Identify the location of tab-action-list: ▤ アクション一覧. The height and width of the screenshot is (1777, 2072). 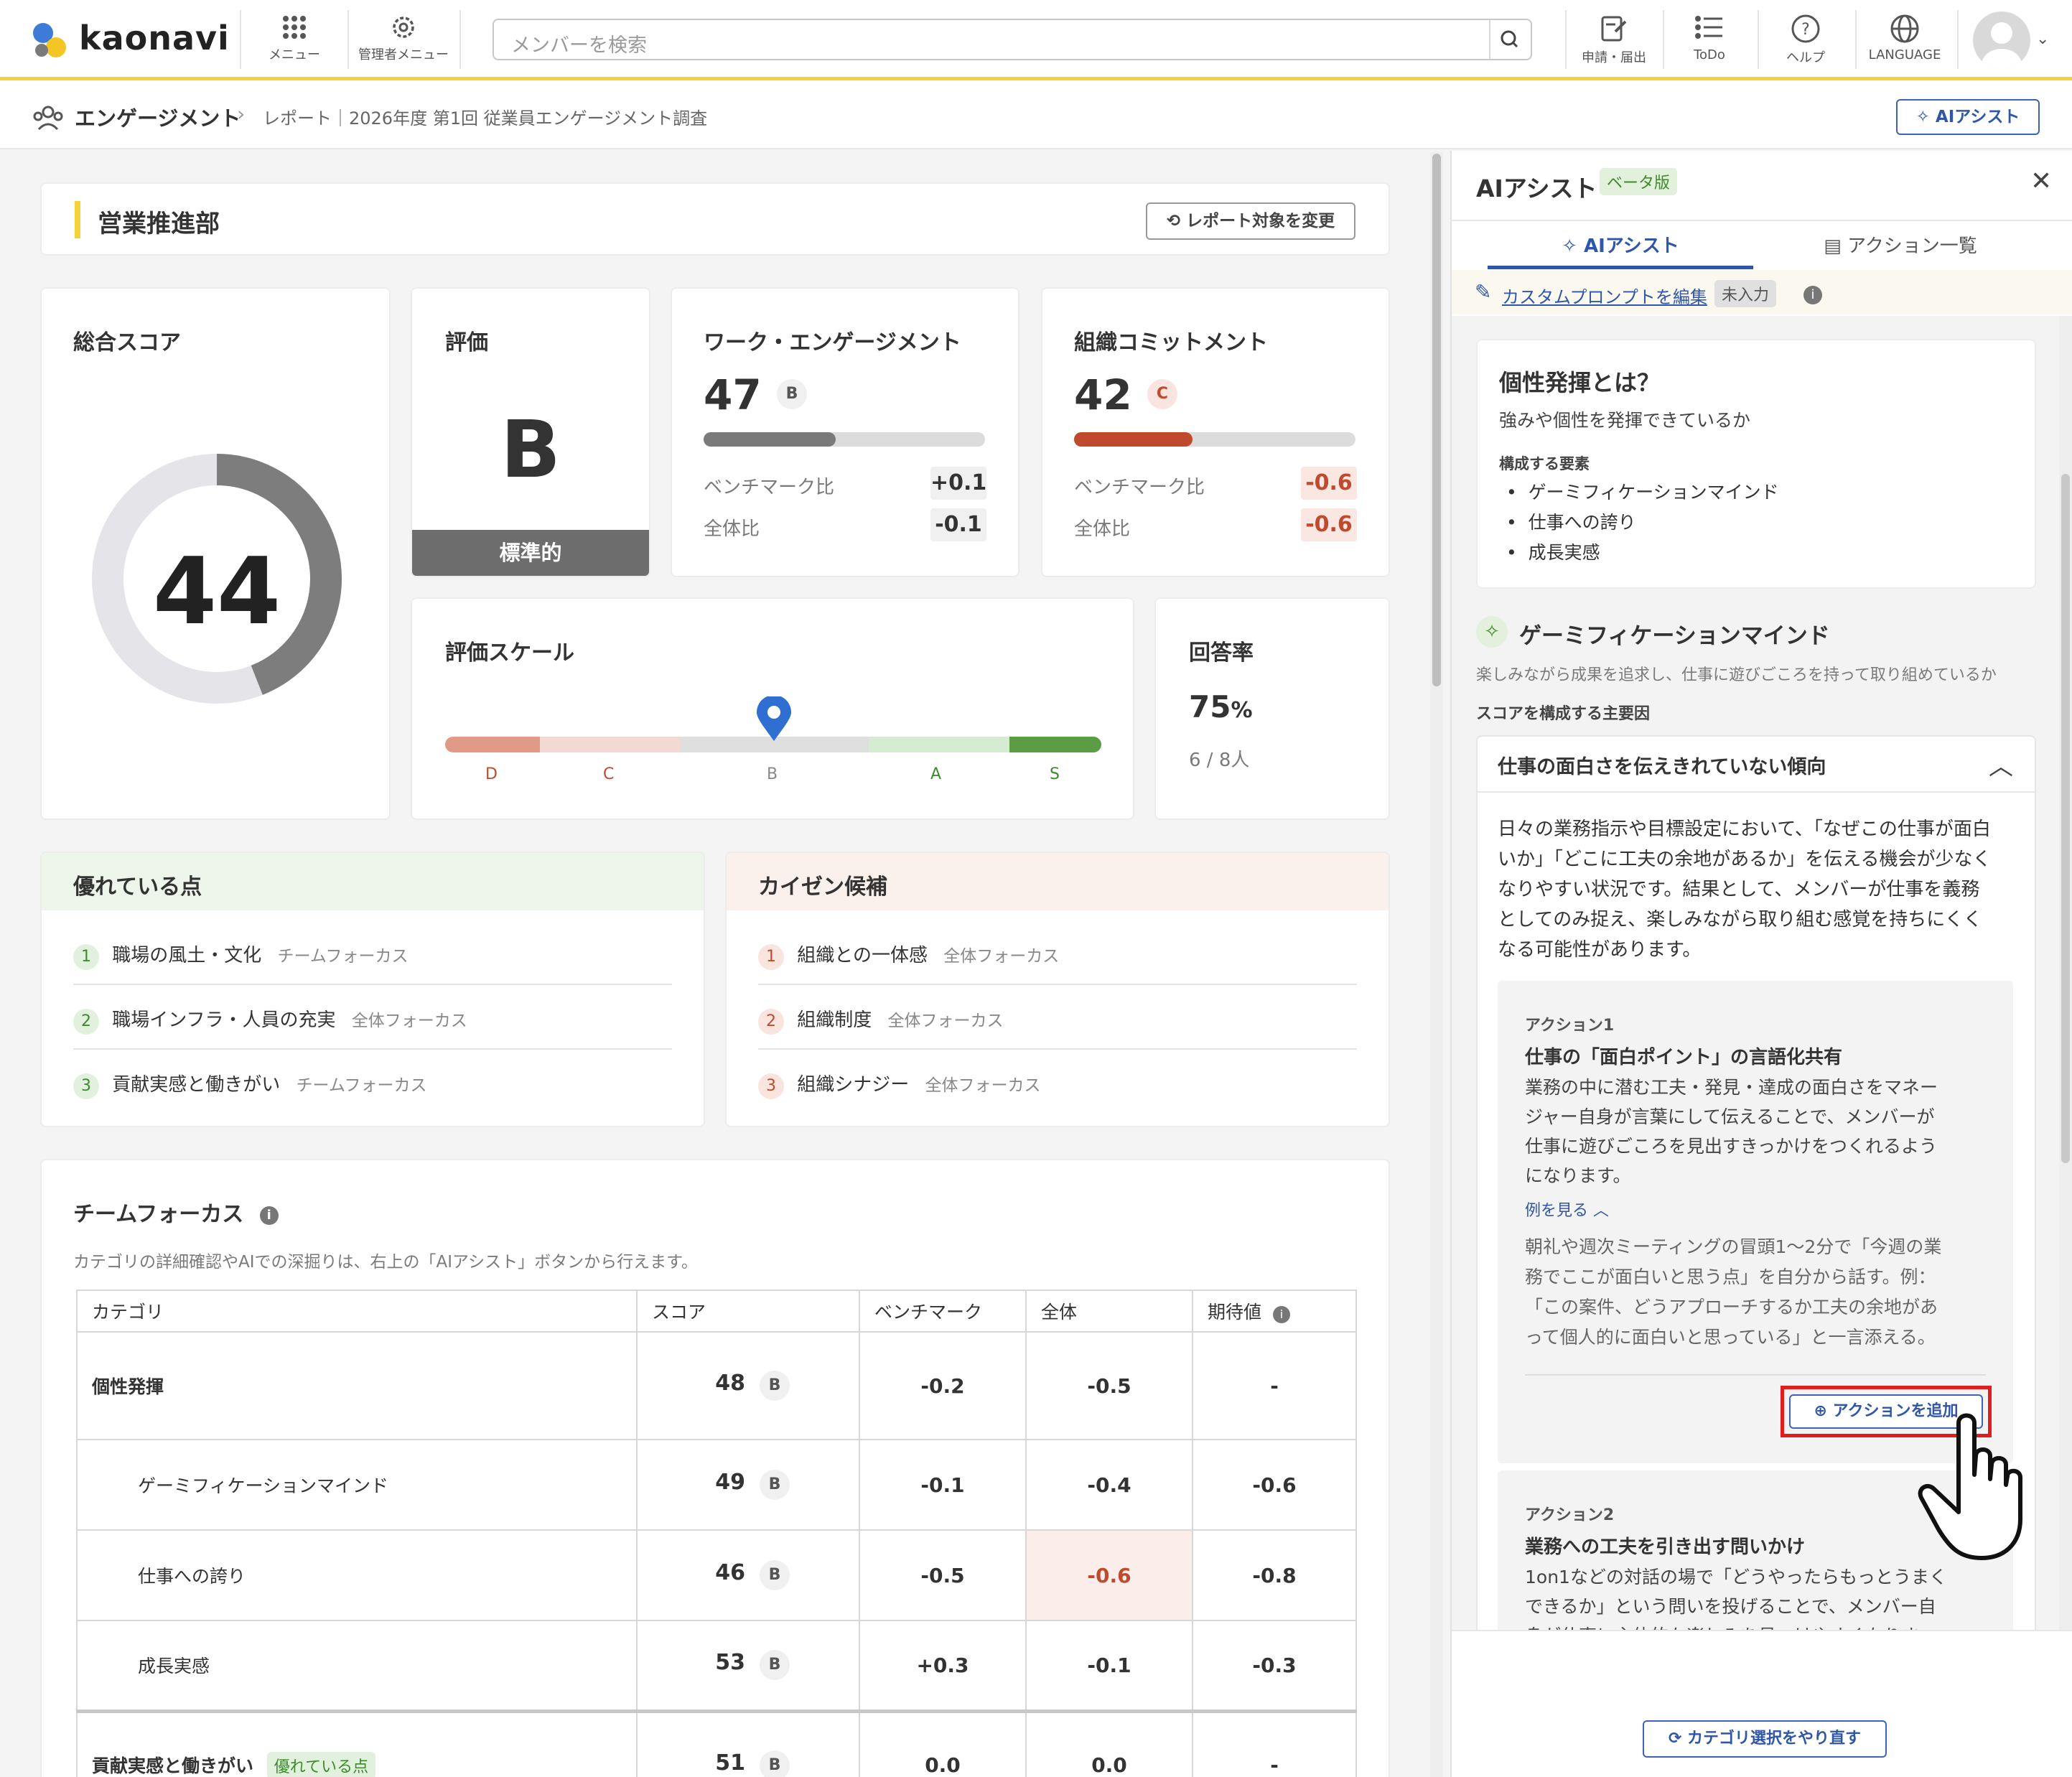
(1900, 244).